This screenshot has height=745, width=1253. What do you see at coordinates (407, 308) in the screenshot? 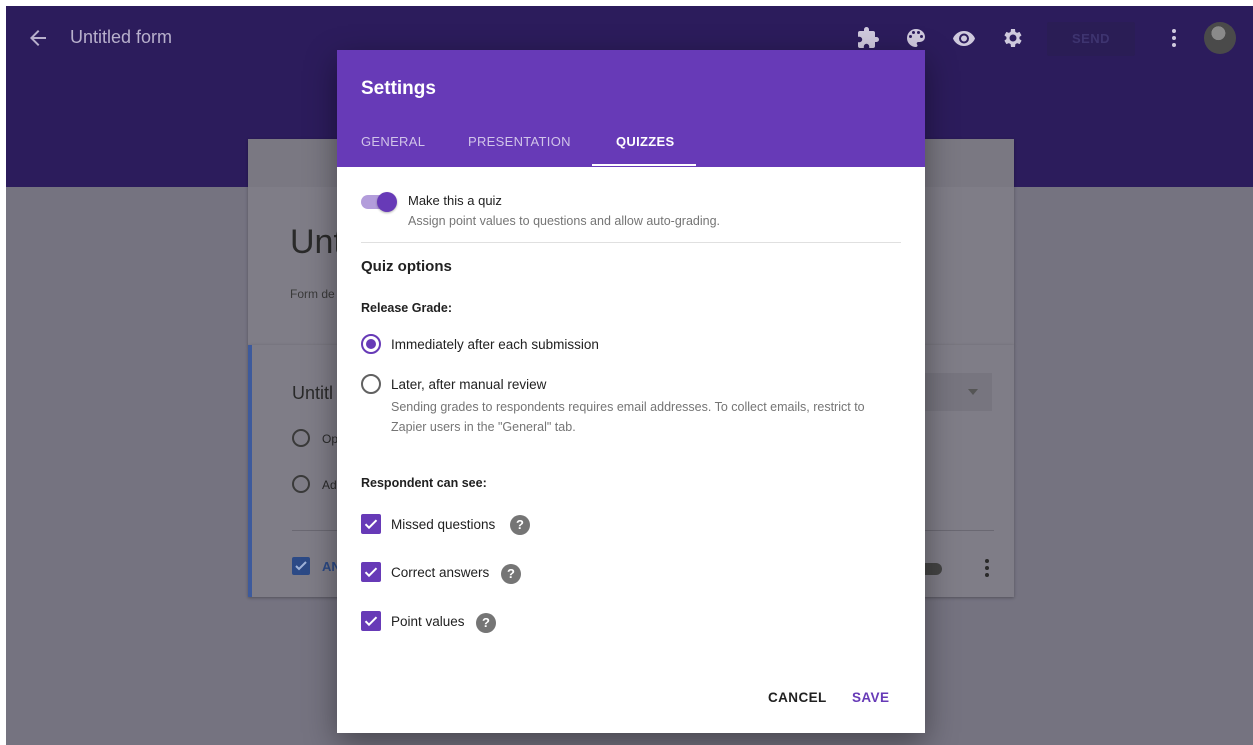
I see `release-grade-title: Release Grade:` at bounding box center [407, 308].